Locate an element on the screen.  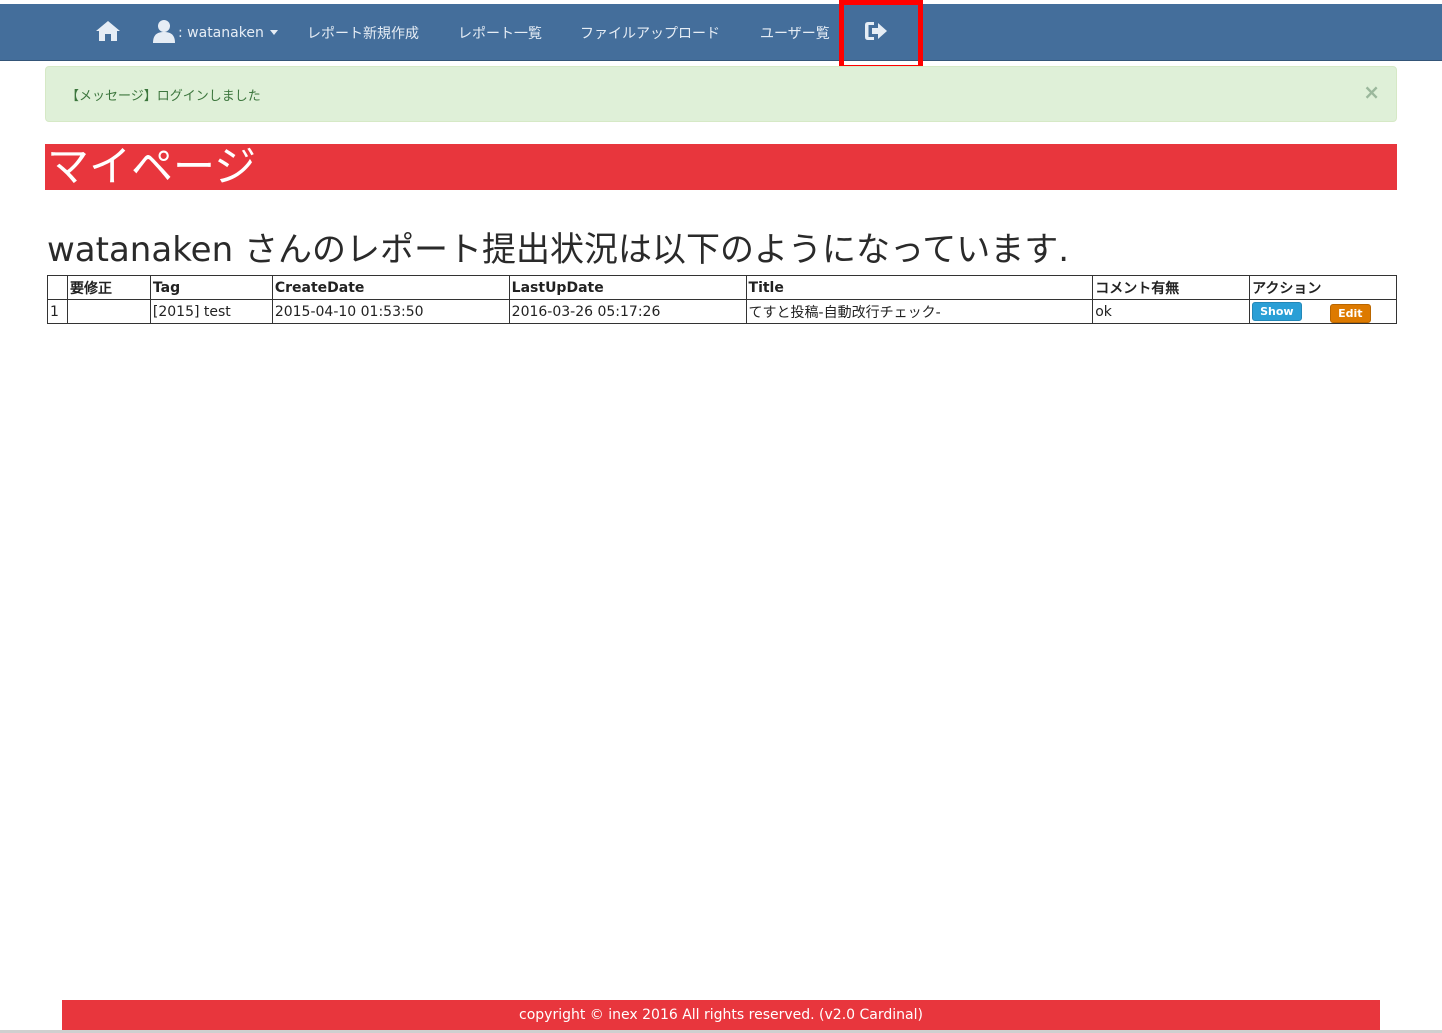
col-header-action: アクション is located at coordinates (1323, 287).